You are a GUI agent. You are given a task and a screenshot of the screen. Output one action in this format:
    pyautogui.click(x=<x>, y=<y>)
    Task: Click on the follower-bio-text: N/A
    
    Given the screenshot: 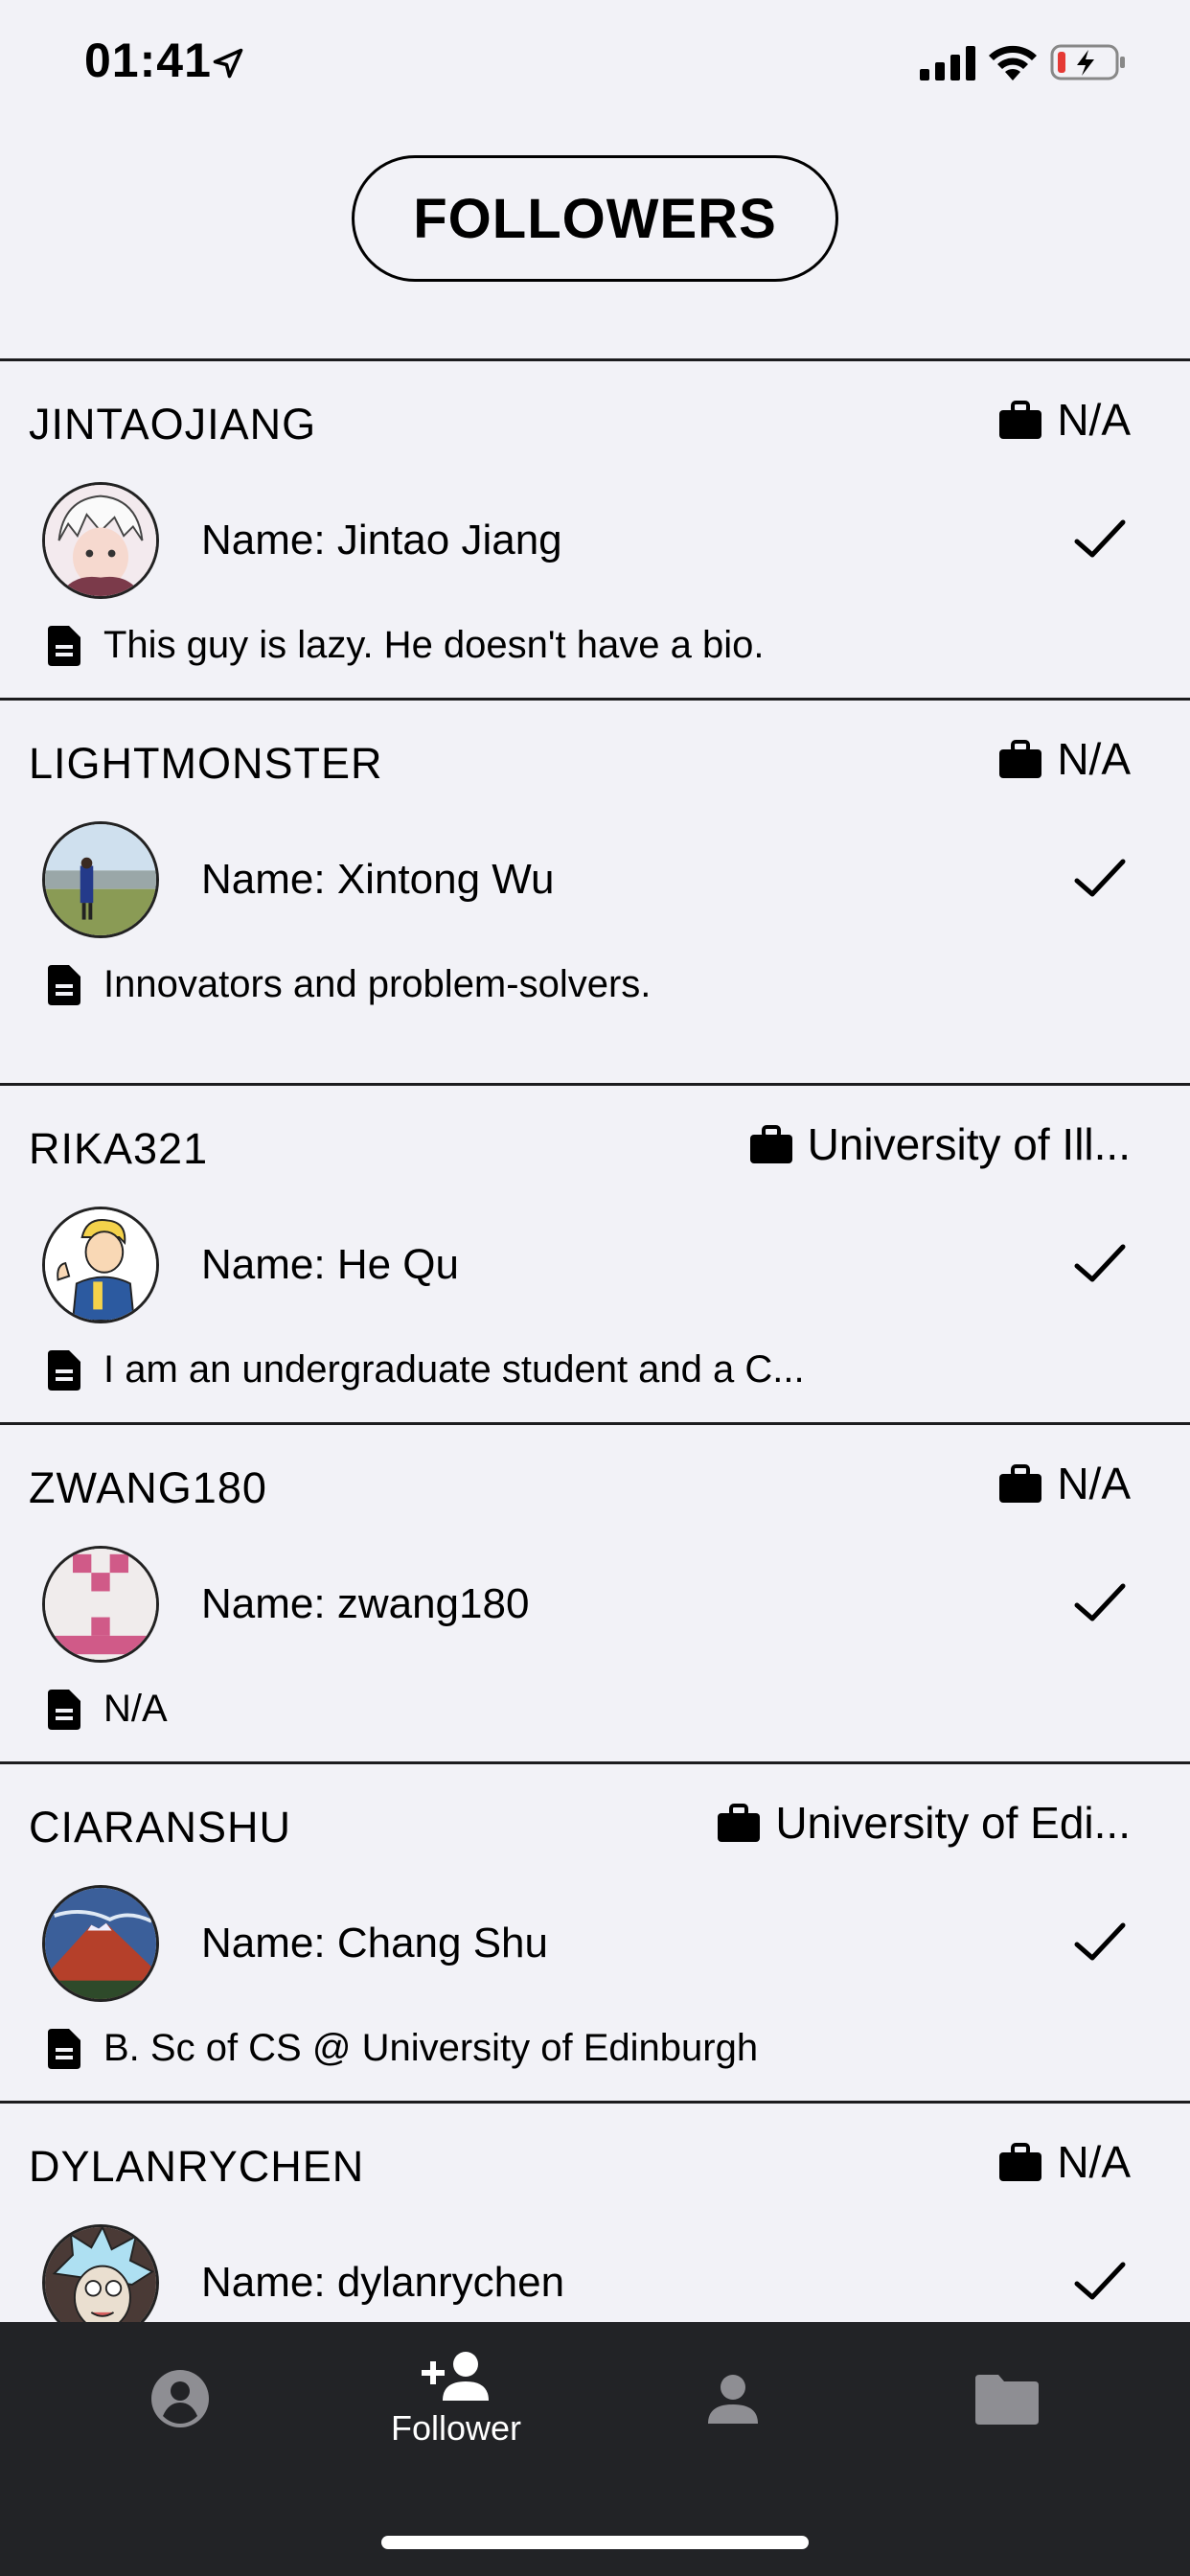 What is the action you would take?
    pyautogui.click(x=136, y=1709)
    